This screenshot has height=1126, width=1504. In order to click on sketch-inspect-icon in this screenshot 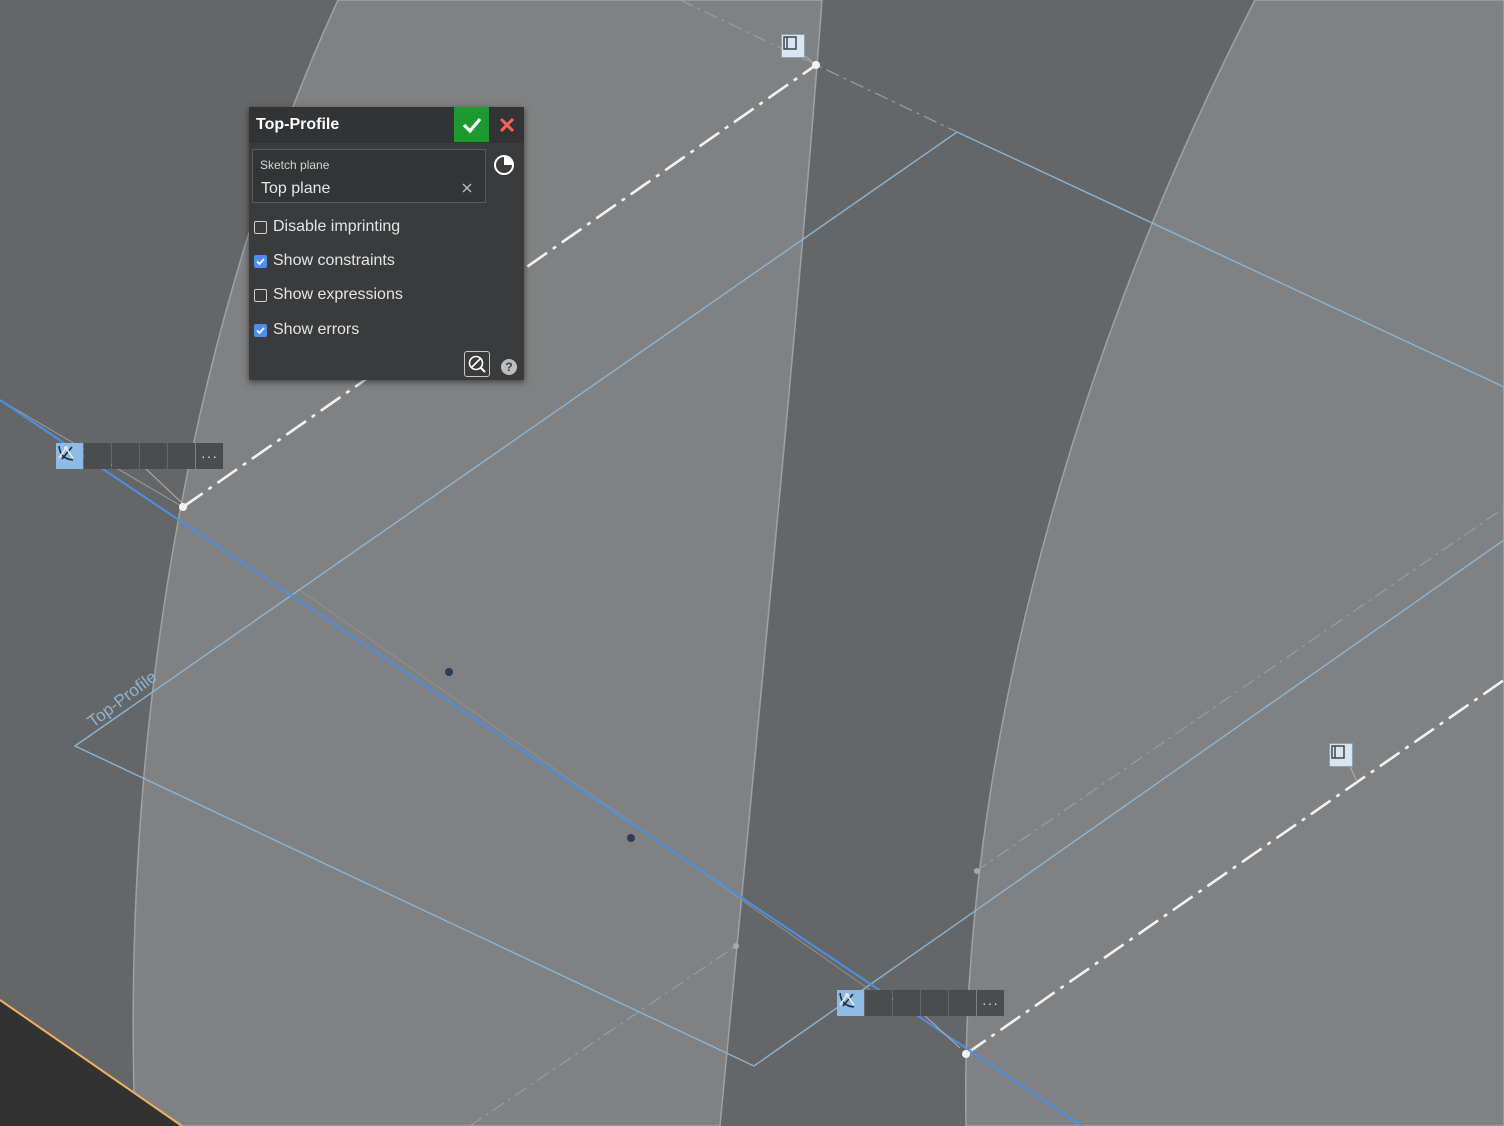, I will do `click(477, 364)`.